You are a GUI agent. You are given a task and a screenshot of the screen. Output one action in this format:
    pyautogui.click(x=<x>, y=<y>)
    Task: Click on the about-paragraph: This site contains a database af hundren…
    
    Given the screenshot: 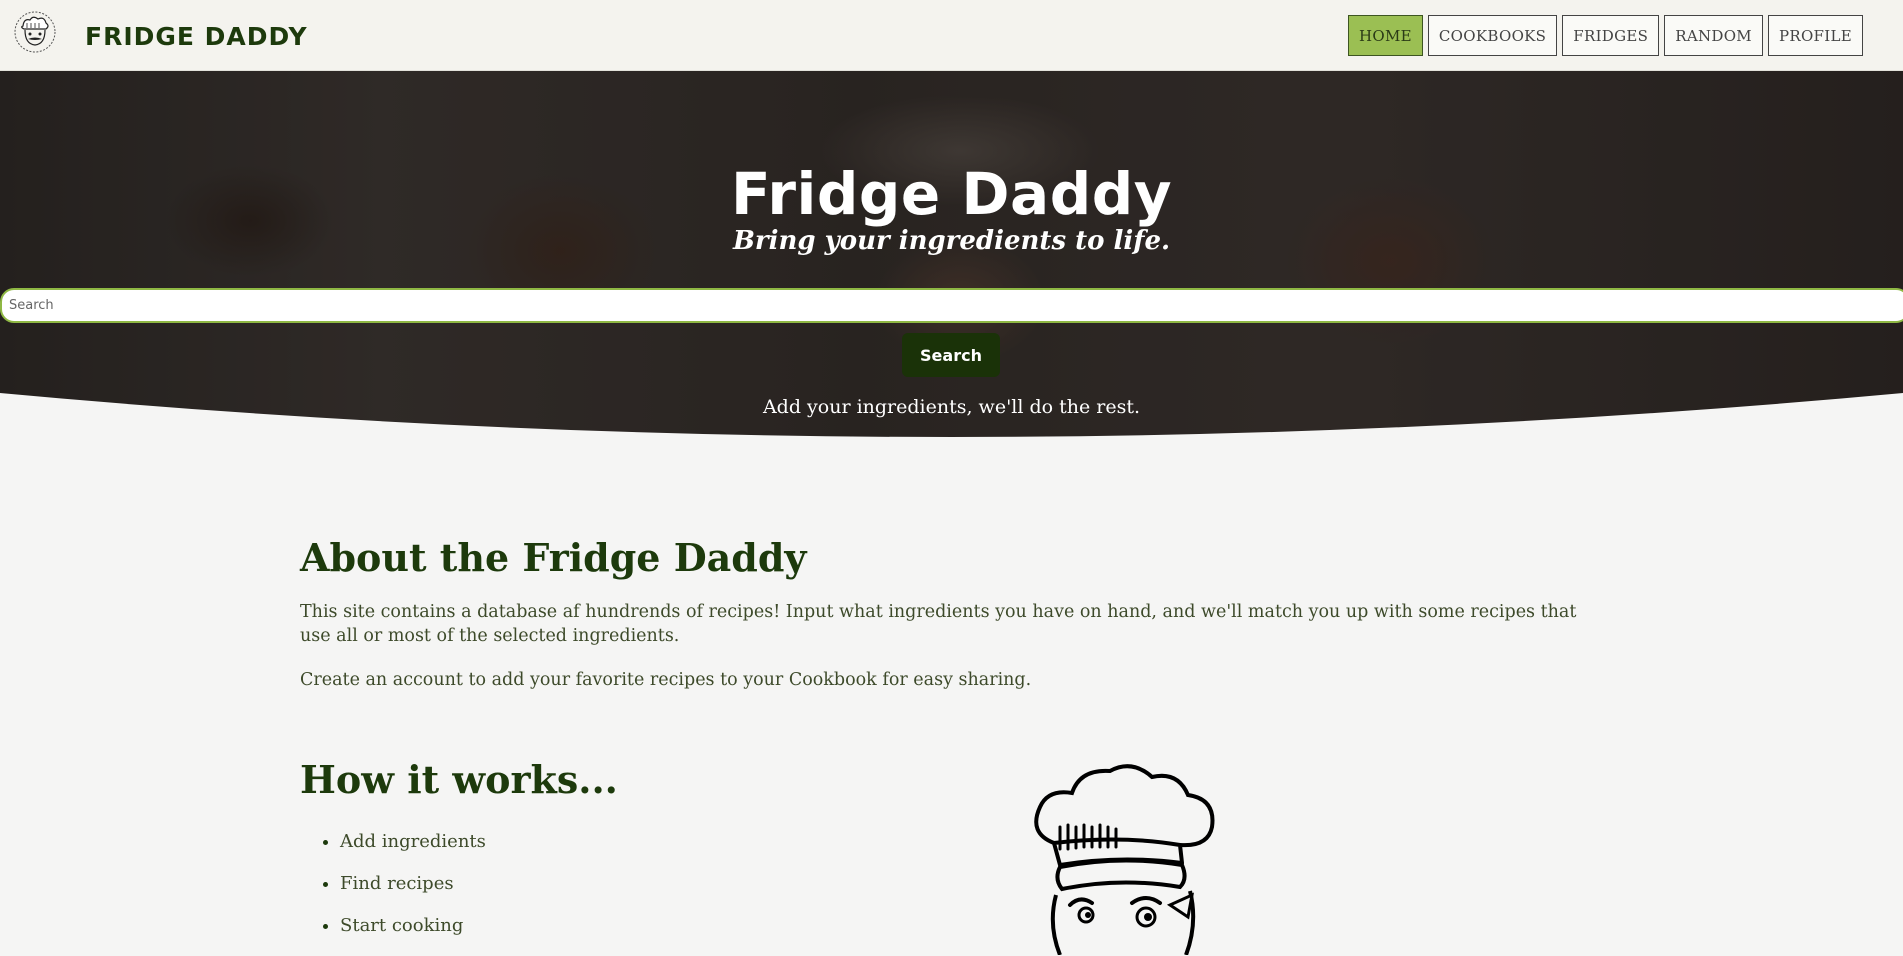 What is the action you would take?
    pyautogui.click(x=938, y=624)
    